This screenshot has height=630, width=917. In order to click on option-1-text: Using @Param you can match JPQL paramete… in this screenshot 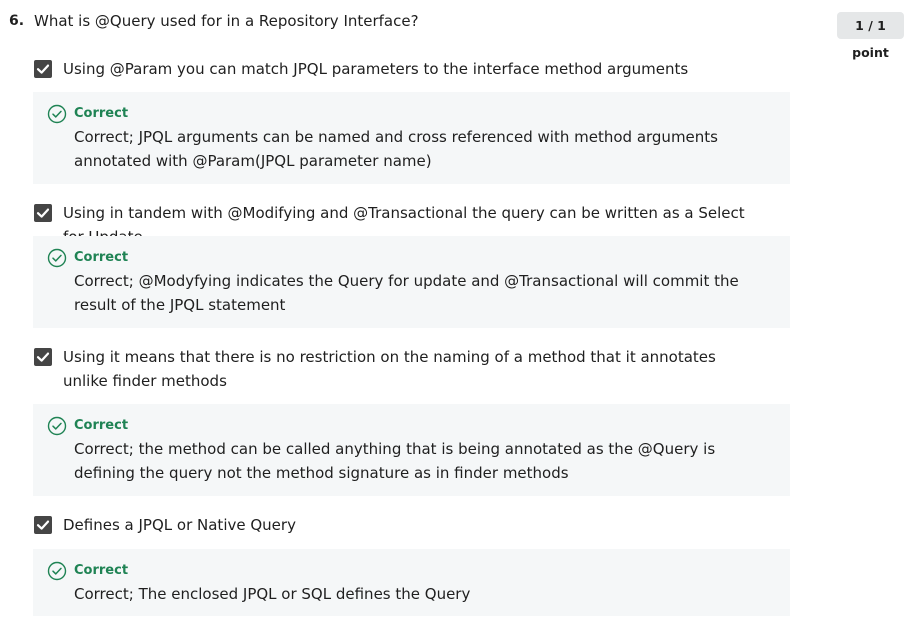, I will do `click(376, 69)`.